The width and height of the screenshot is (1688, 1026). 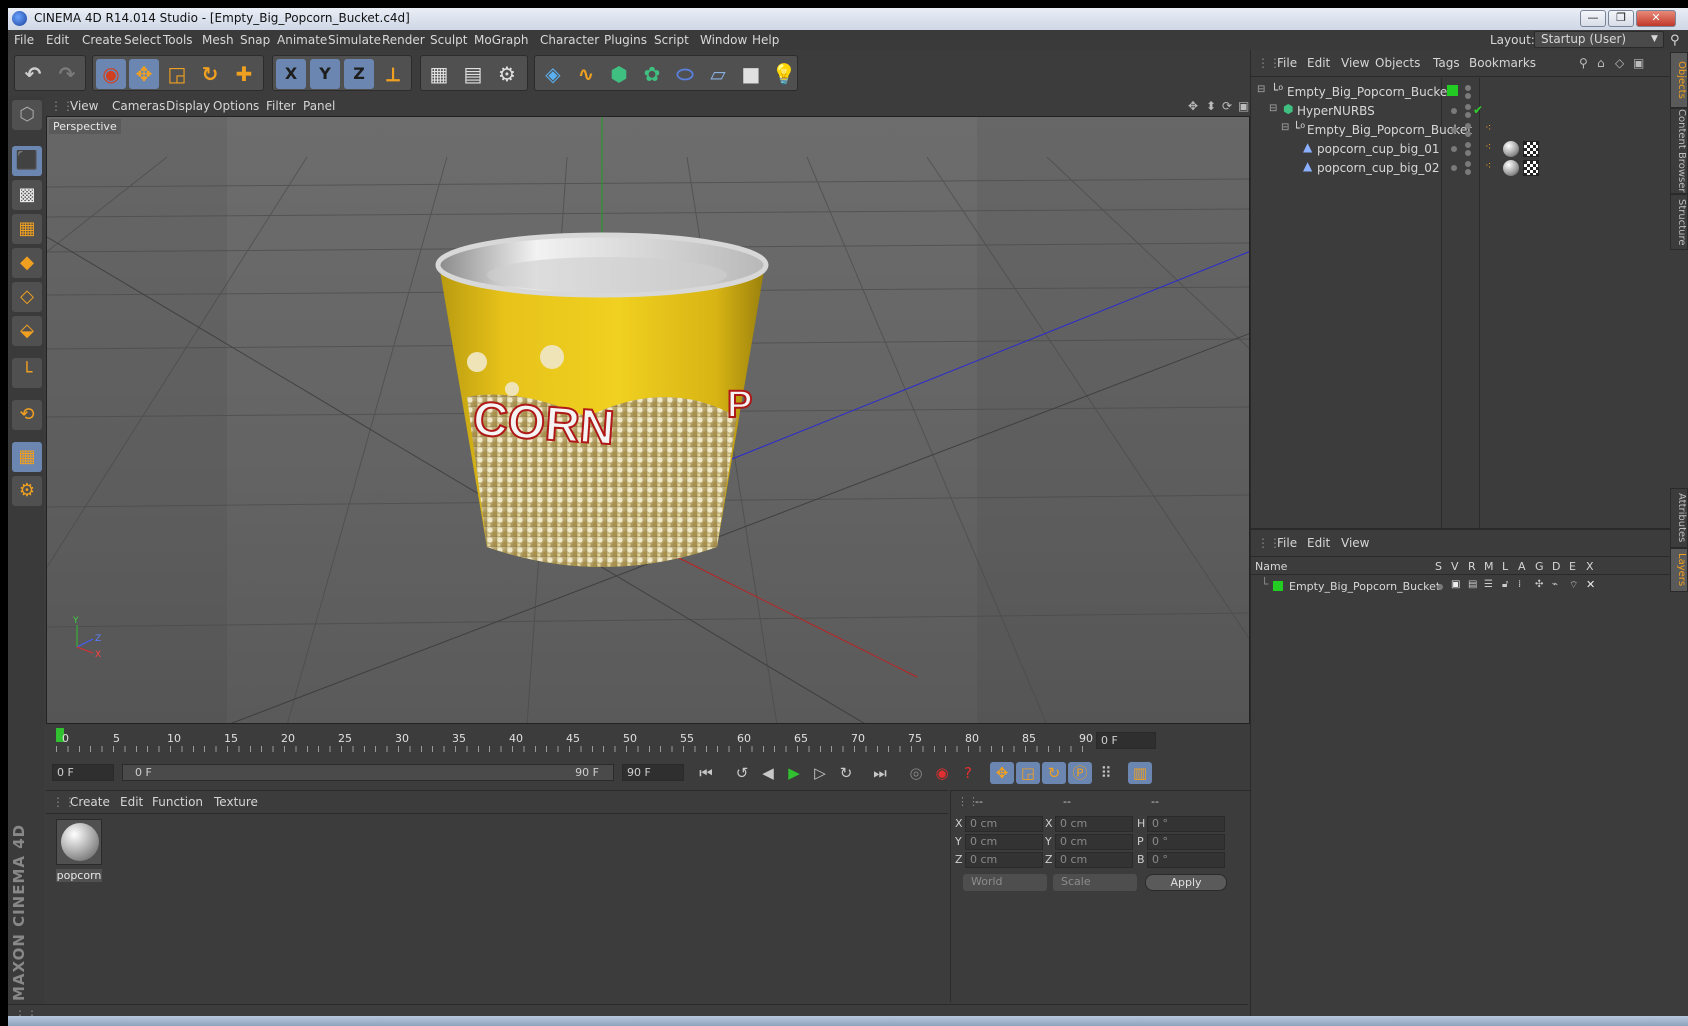 I want to click on coordinate-system-icon: ⟂, so click(x=393, y=74).